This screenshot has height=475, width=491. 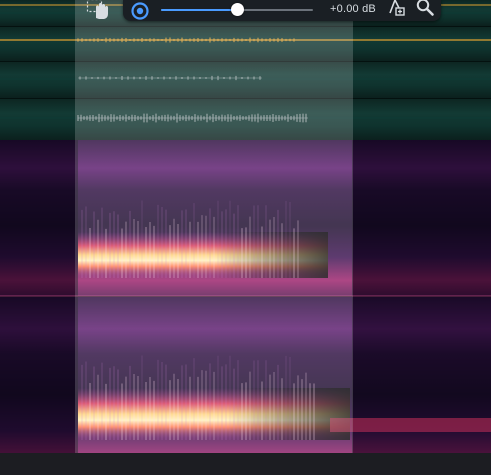 I want to click on gain-slider, so click(x=237, y=10).